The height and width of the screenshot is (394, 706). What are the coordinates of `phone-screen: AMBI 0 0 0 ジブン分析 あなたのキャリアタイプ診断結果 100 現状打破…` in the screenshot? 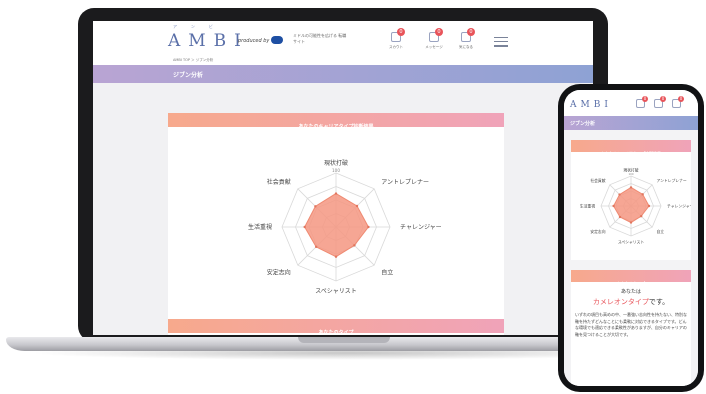 It's located at (631, 238).